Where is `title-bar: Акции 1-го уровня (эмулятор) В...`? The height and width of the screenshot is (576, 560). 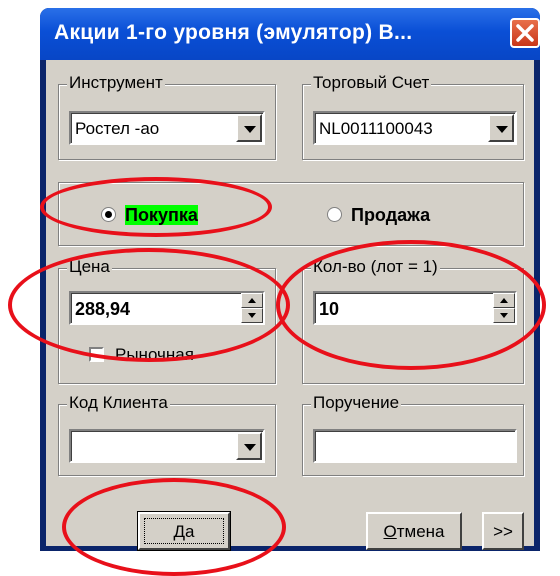 title-bar: Акции 1-го уровня (эмулятор) В... is located at coordinates (290, 34).